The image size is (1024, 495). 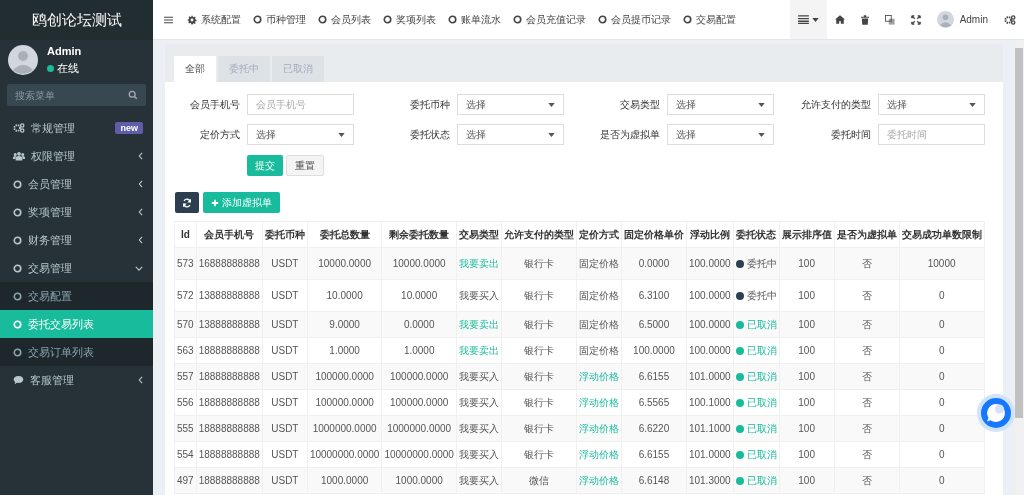 What do you see at coordinates (279, 19) in the screenshot?
I see `nav-tab: 币种管理` at bounding box center [279, 19].